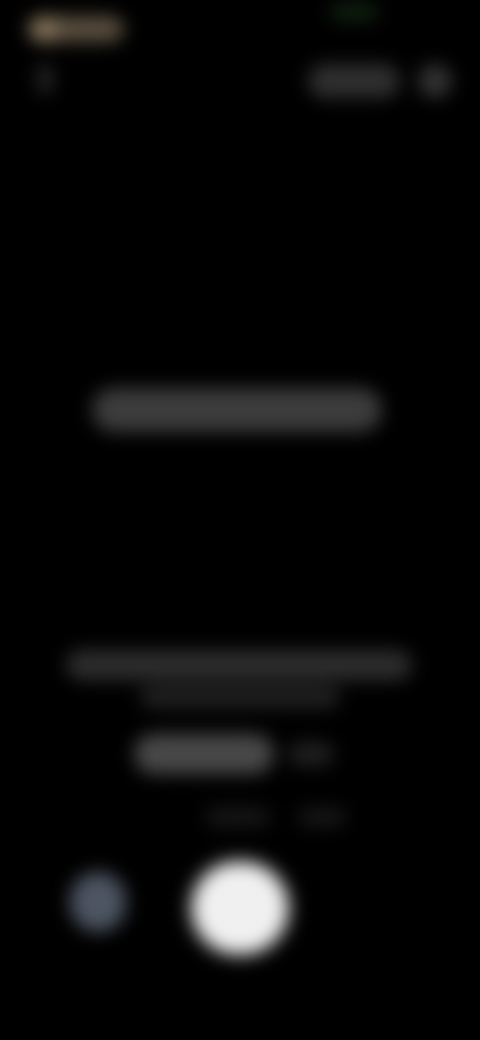 The width and height of the screenshot is (480, 1040). I want to click on secondary-option-button, so click(311, 754).